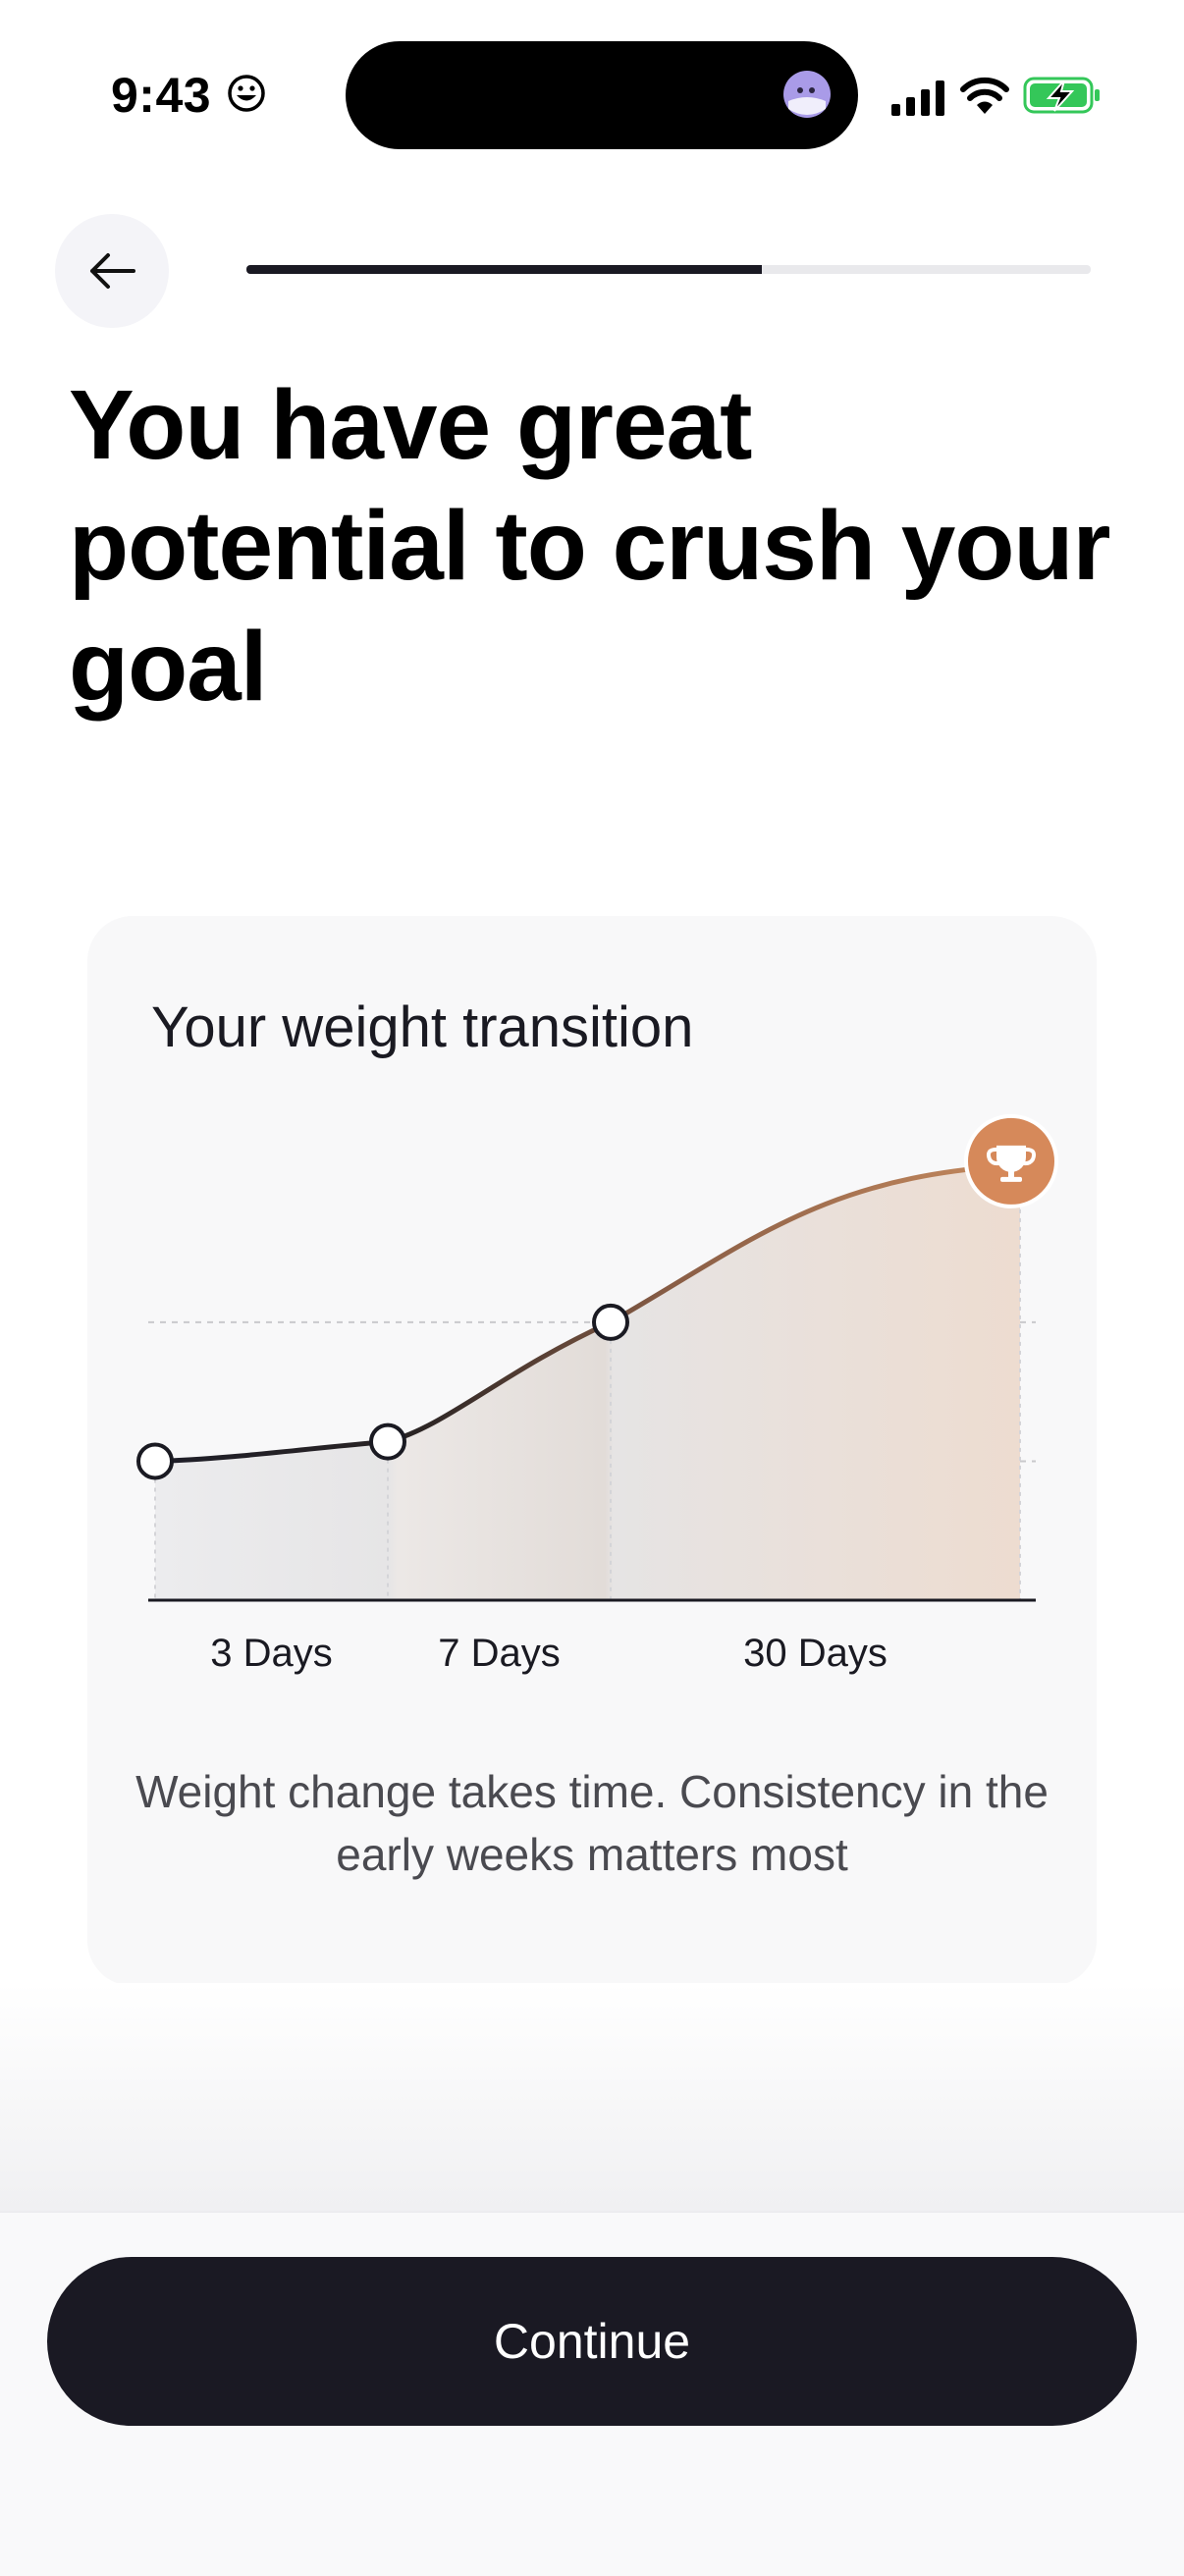 The image size is (1184, 2576). I want to click on progress-bar, so click(668, 269).